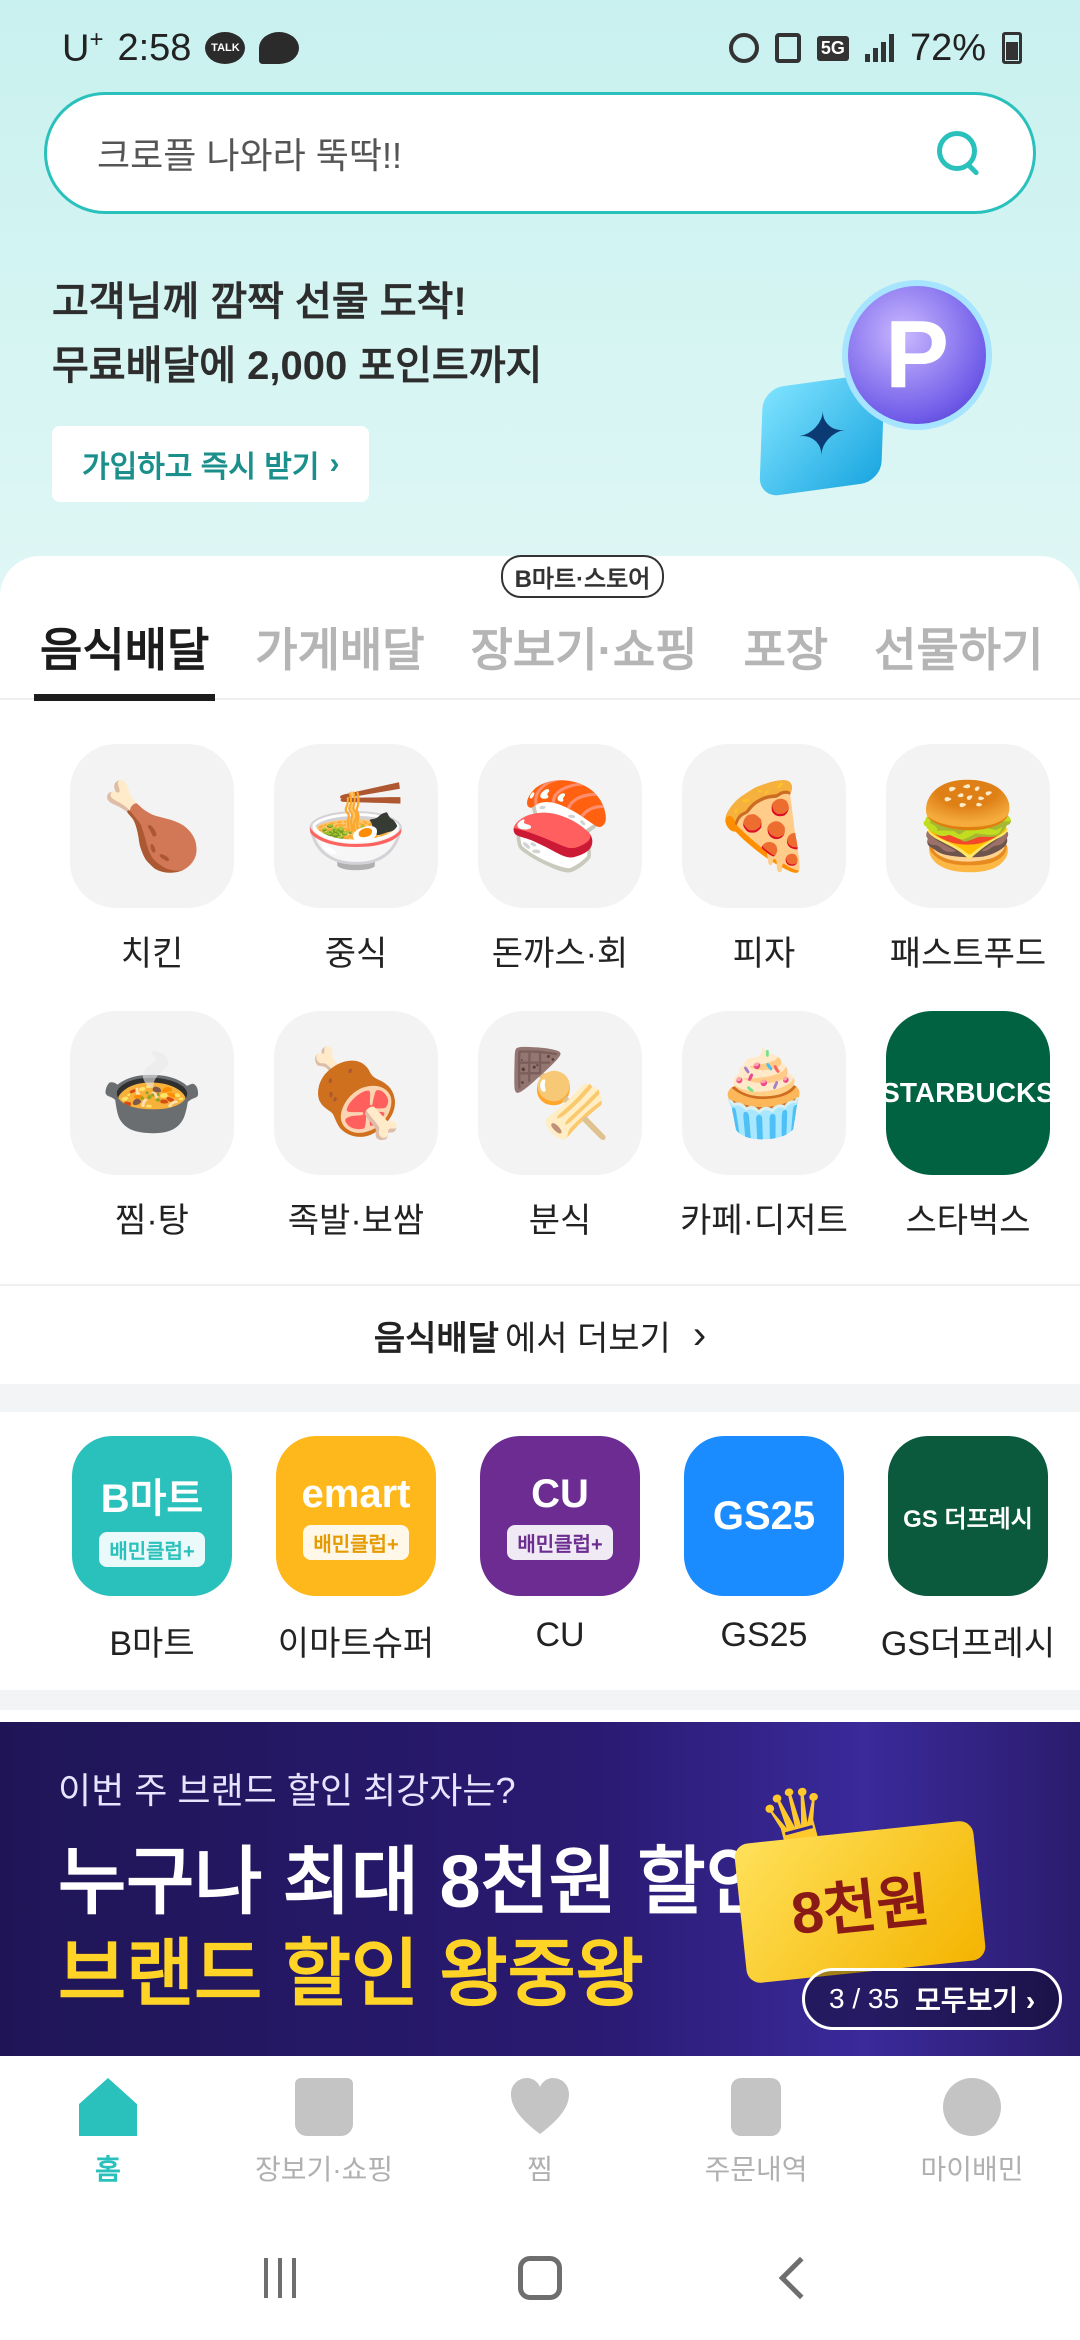  What do you see at coordinates (968, 954) in the screenshot?
I see `category-label: 패스트푸드` at bounding box center [968, 954].